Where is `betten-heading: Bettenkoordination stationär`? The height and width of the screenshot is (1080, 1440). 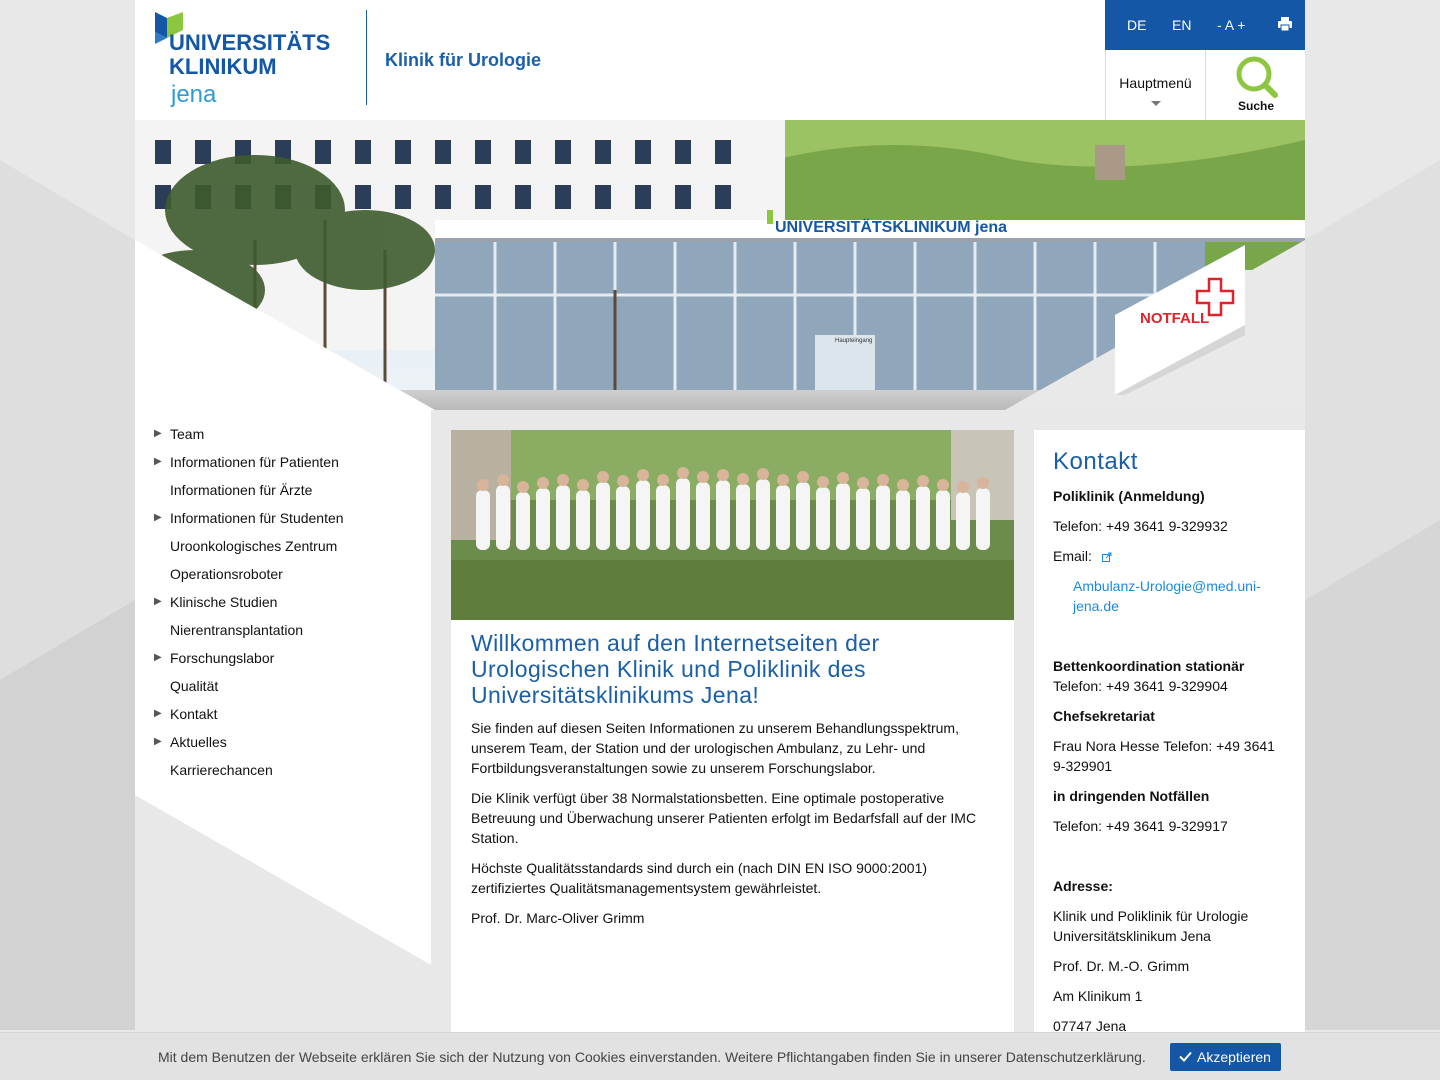
betten-heading: Bettenkoordination stationär is located at coordinates (1149, 666).